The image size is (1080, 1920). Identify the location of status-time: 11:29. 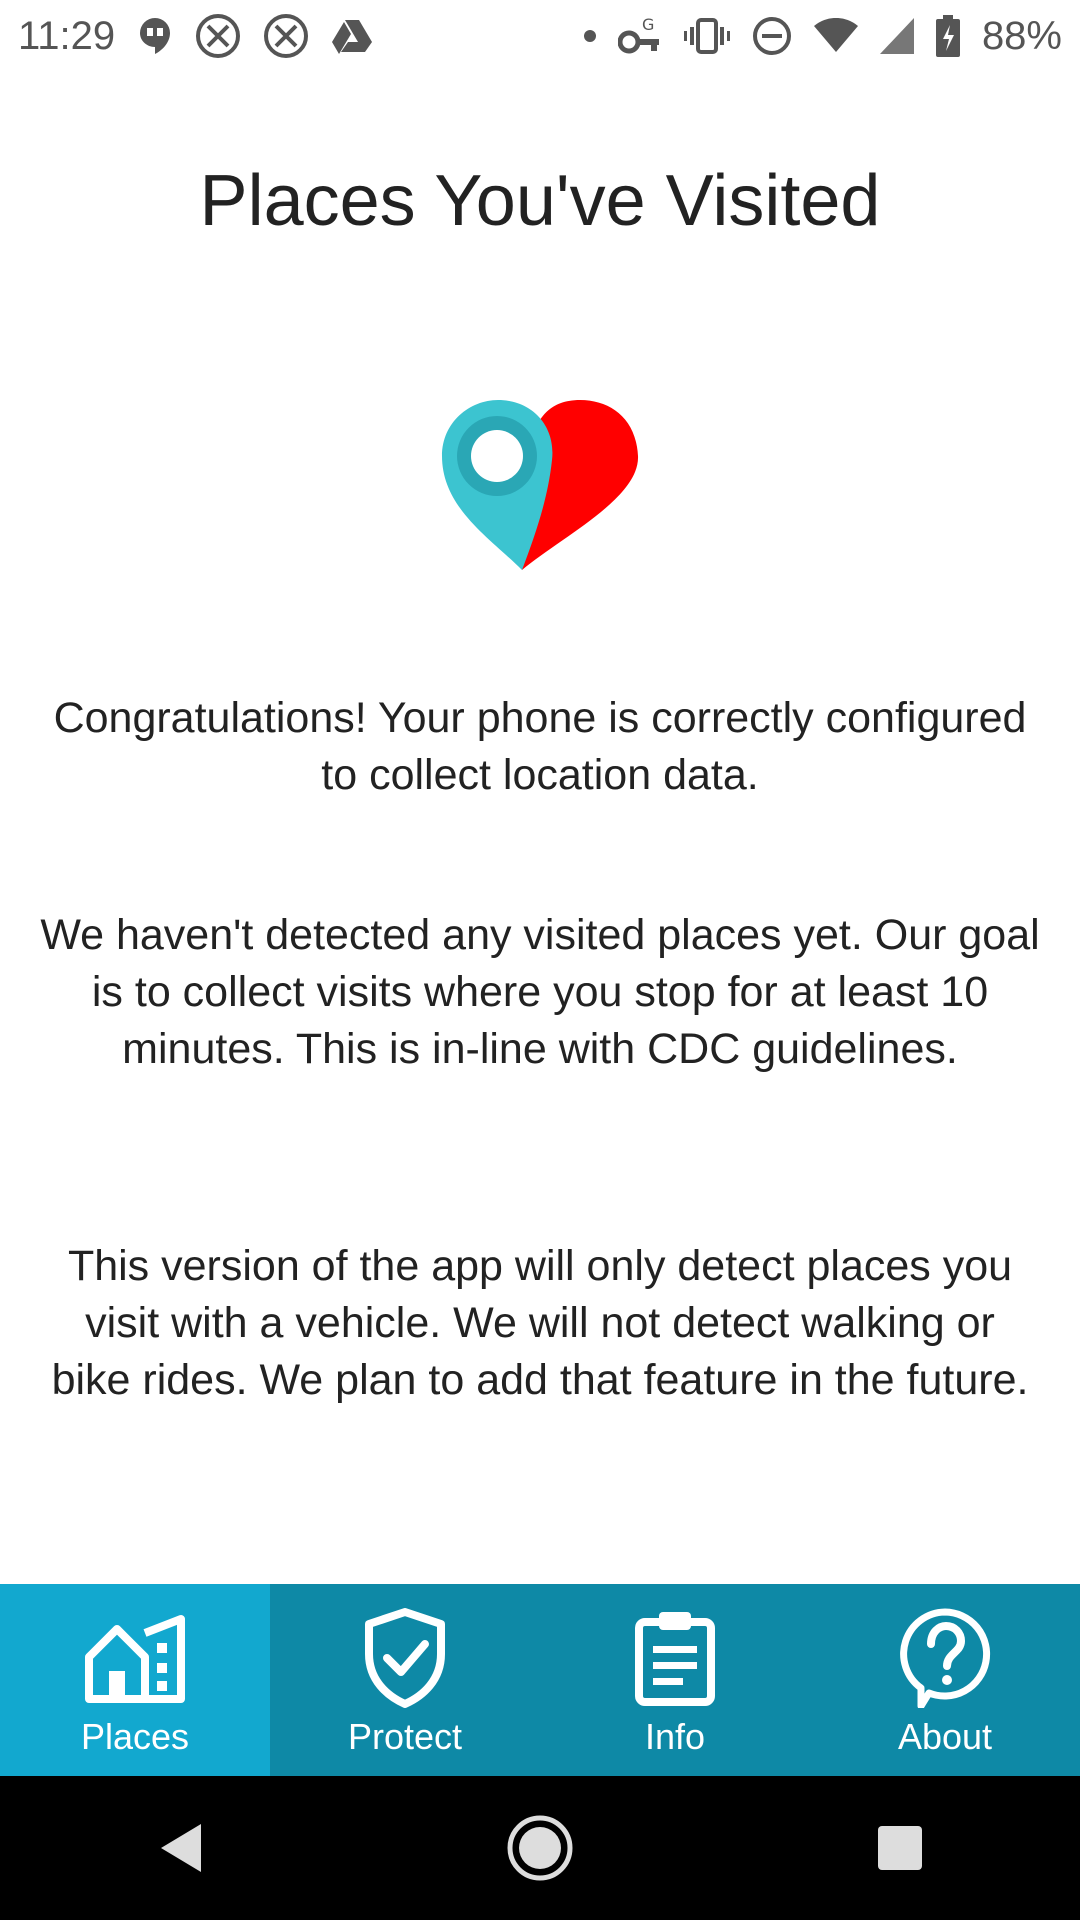
(67, 35).